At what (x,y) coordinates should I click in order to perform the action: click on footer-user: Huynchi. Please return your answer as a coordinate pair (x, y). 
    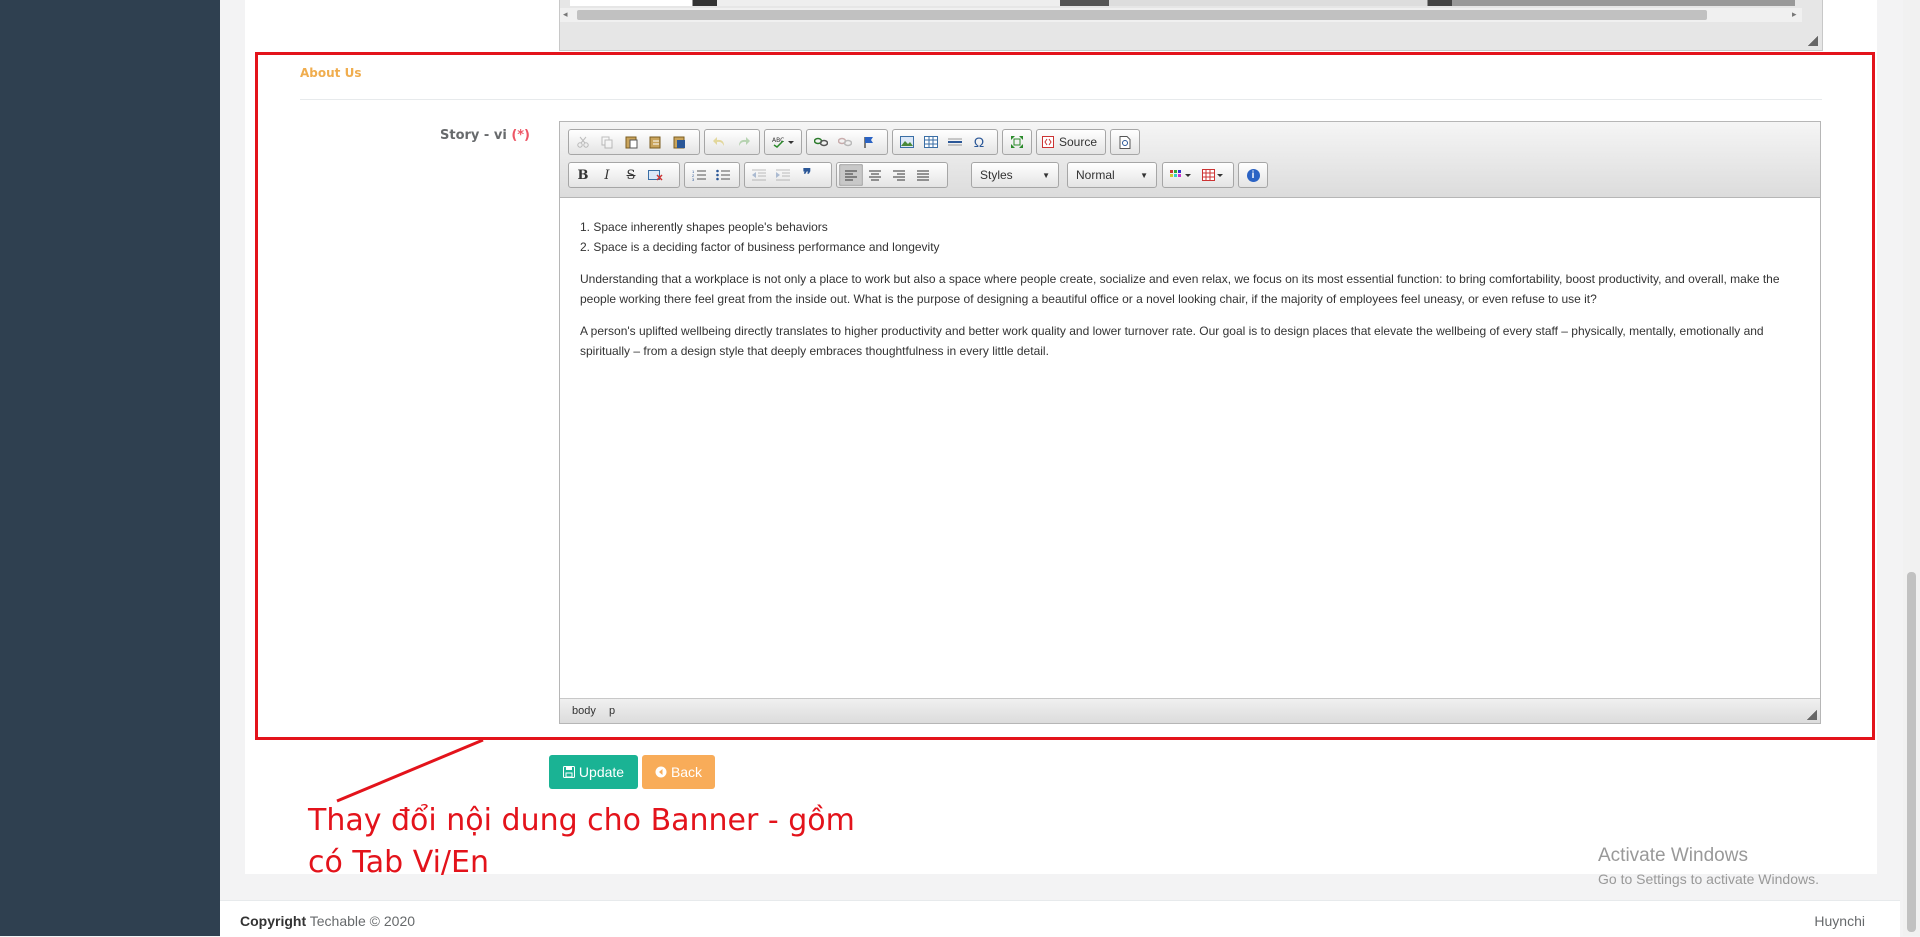
    Looking at the image, I should click on (1839, 921).